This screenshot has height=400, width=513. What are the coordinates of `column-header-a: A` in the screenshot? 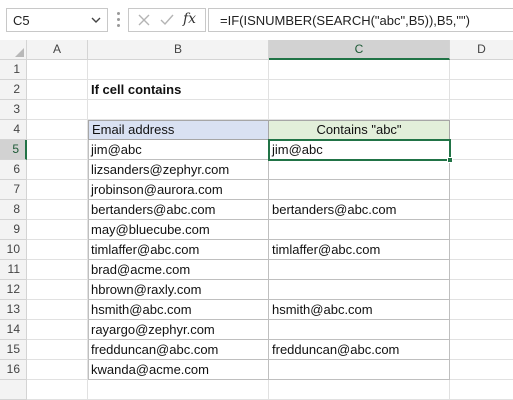 It's located at (57, 50).